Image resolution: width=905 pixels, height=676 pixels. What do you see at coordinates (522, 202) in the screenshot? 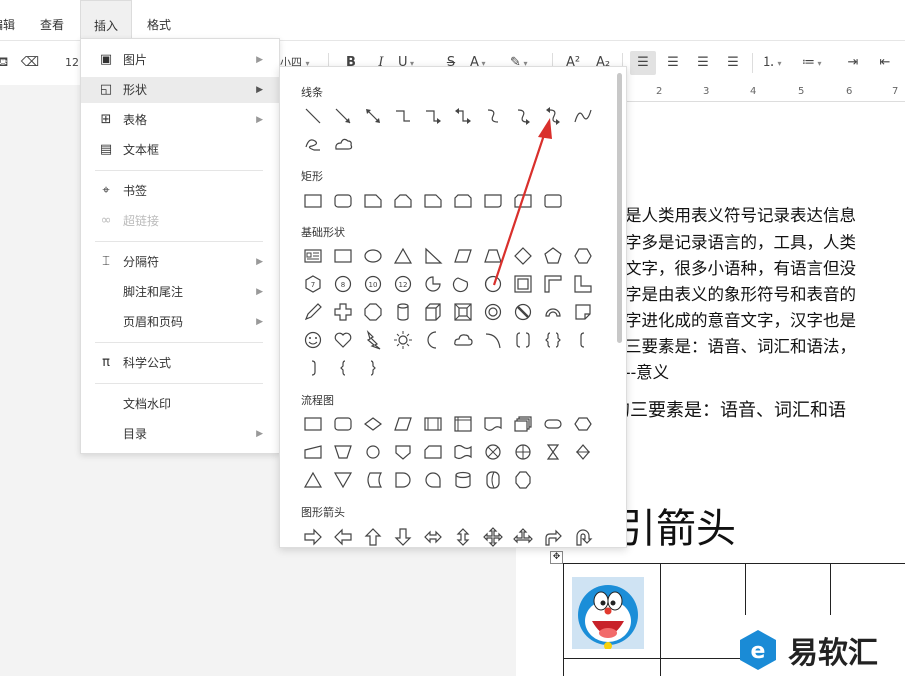
I see `annotation-arrow` at bounding box center [522, 202].